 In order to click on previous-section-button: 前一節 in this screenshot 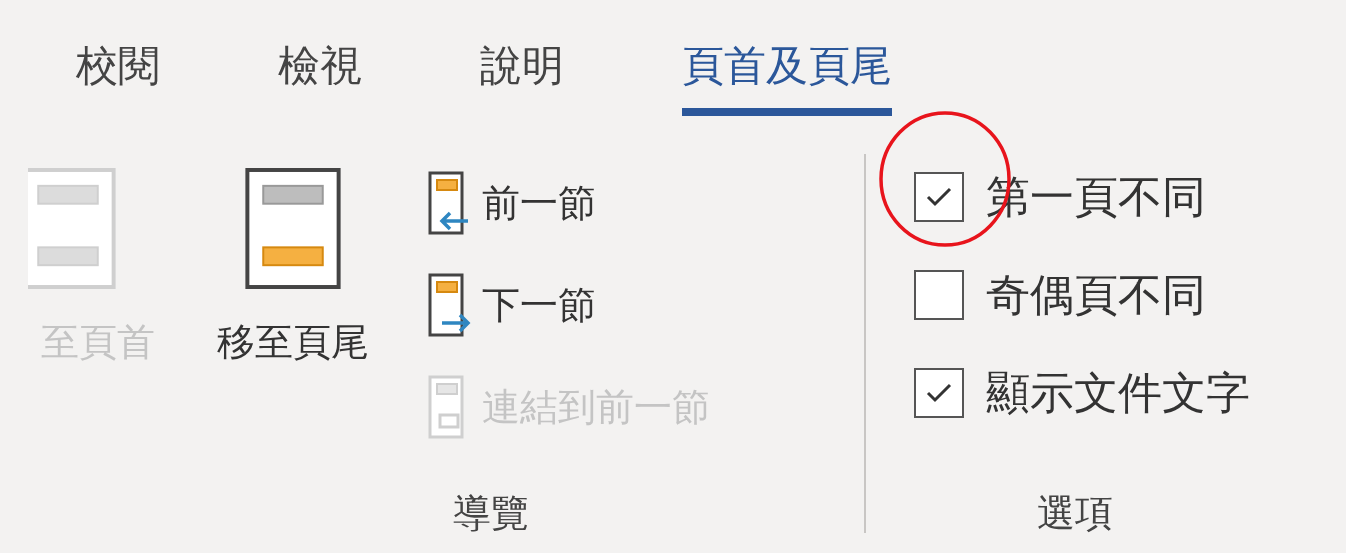, I will do `click(569, 203)`.